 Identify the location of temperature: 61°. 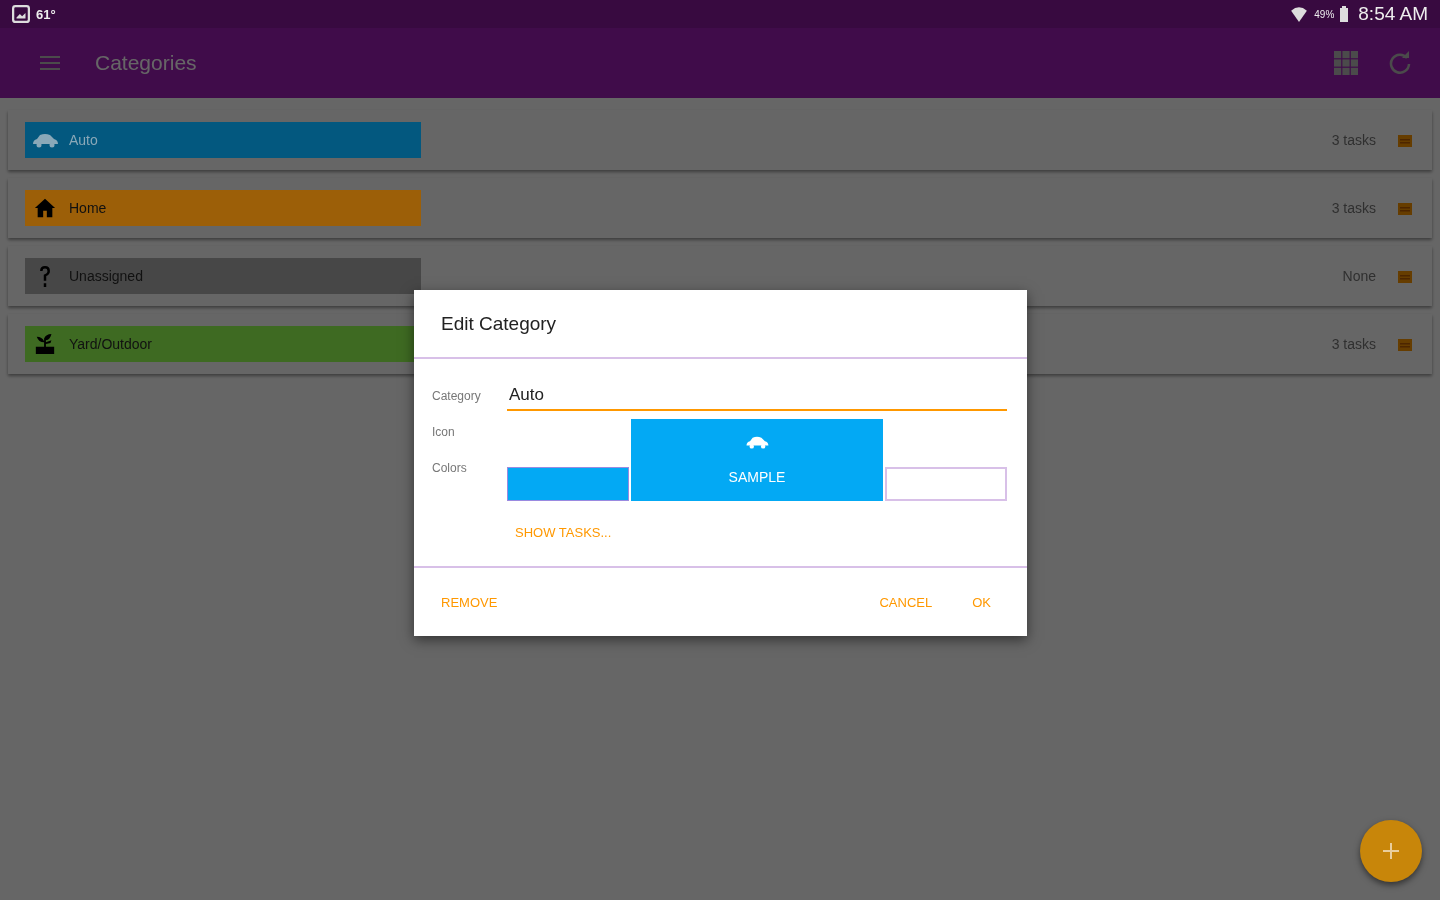
(46, 14).